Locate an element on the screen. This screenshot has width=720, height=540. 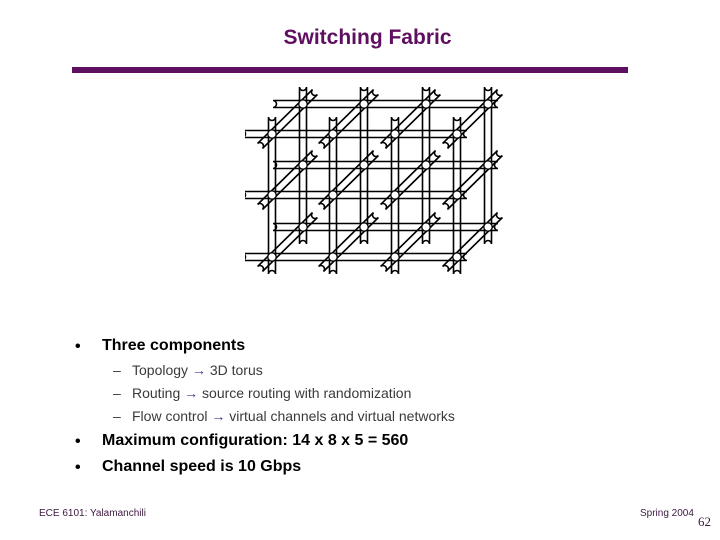
title-divider is located at coordinates (350, 70).